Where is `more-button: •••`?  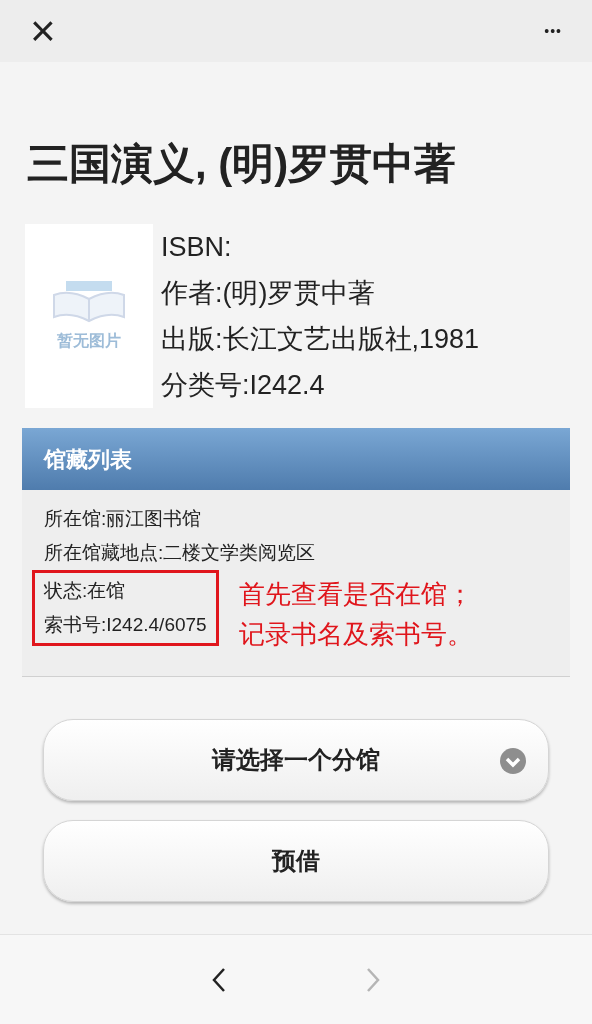
more-button: ••• is located at coordinates (553, 31).